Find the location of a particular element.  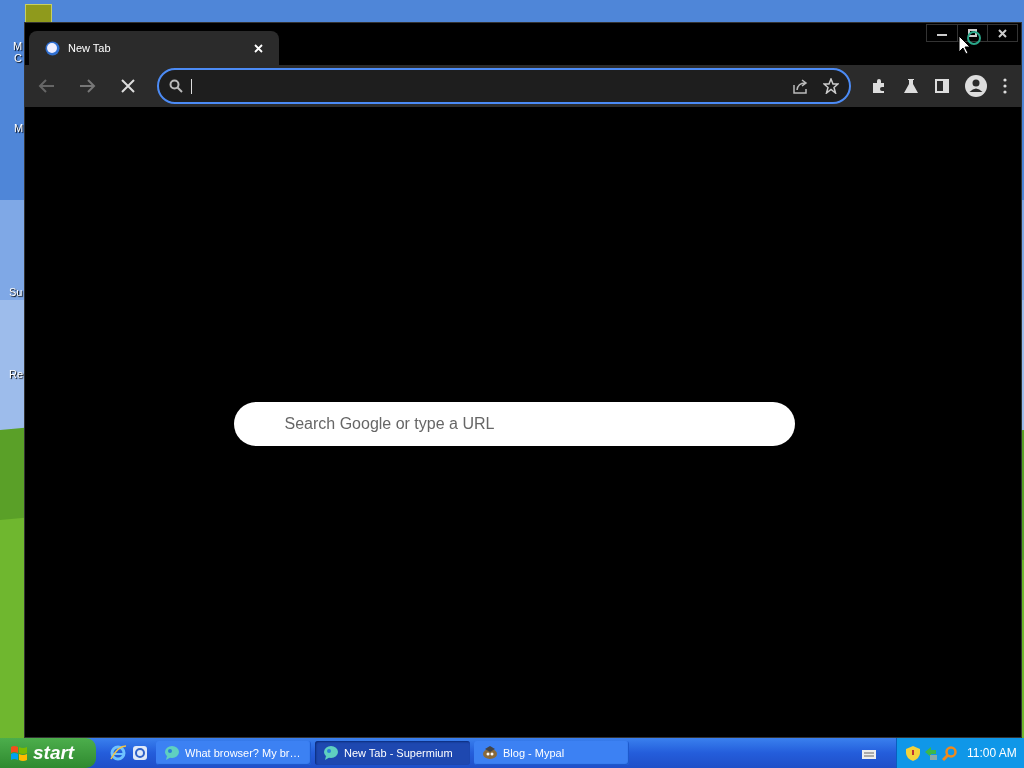

puzzle-icon is located at coordinates (879, 86).